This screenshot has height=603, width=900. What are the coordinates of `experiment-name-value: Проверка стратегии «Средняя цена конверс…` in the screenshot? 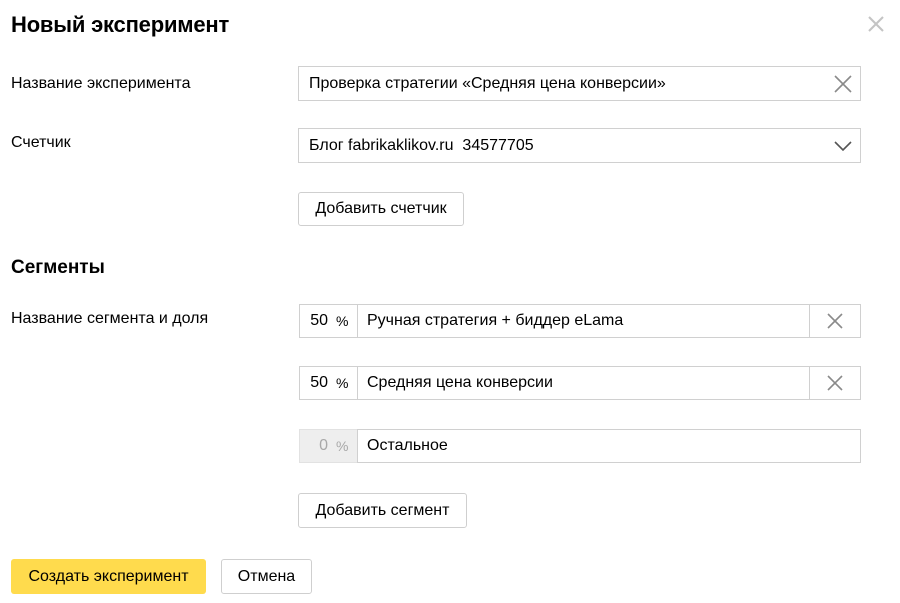 It's located at (487, 83).